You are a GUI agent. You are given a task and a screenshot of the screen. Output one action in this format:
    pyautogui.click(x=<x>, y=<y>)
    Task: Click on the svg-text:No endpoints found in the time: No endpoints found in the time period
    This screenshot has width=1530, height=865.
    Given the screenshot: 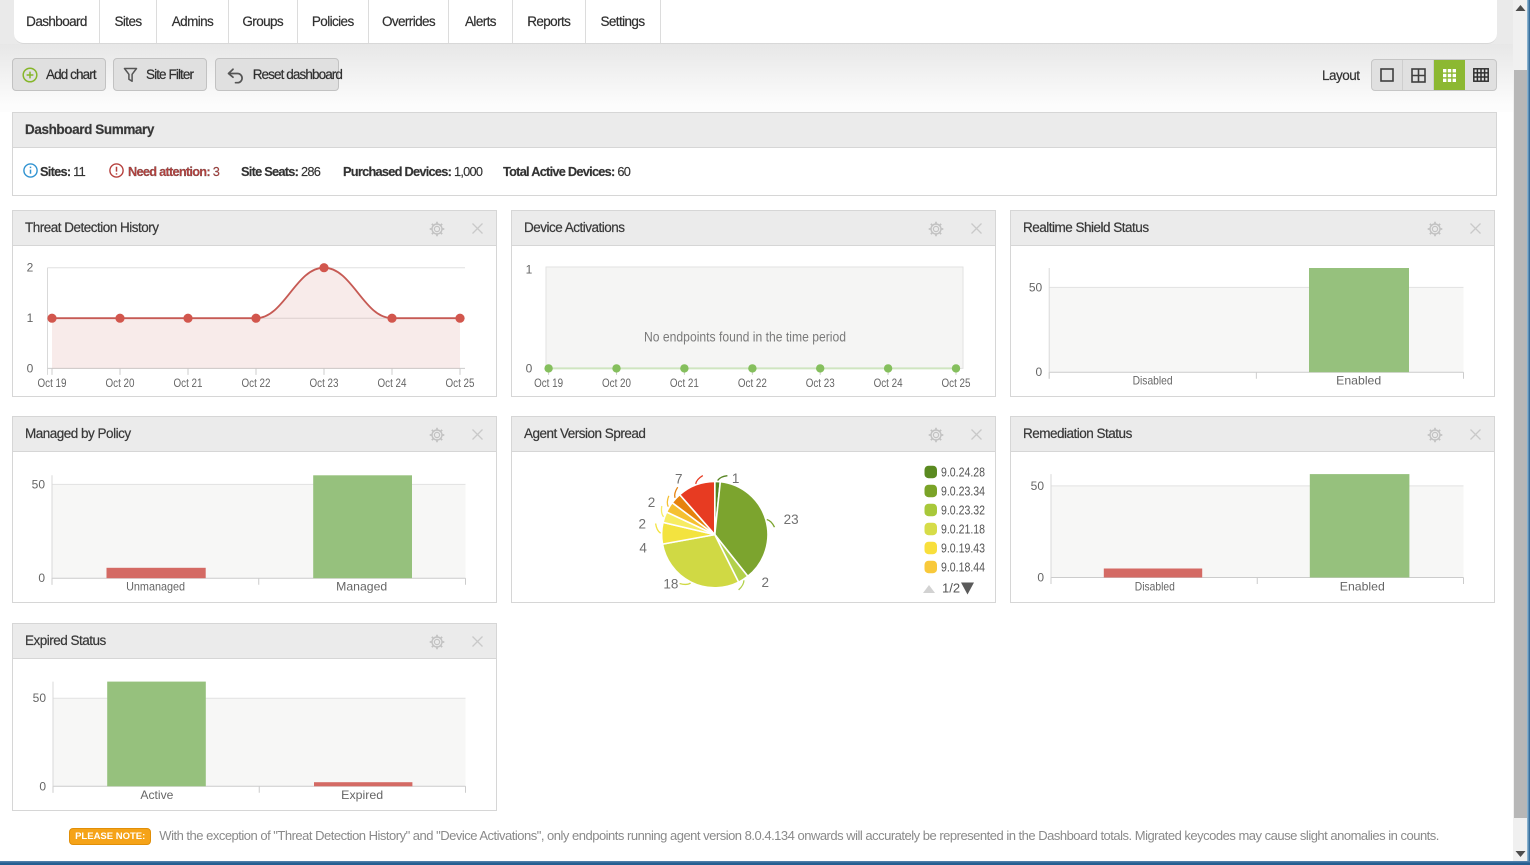 What is the action you would take?
    pyautogui.click(x=745, y=337)
    